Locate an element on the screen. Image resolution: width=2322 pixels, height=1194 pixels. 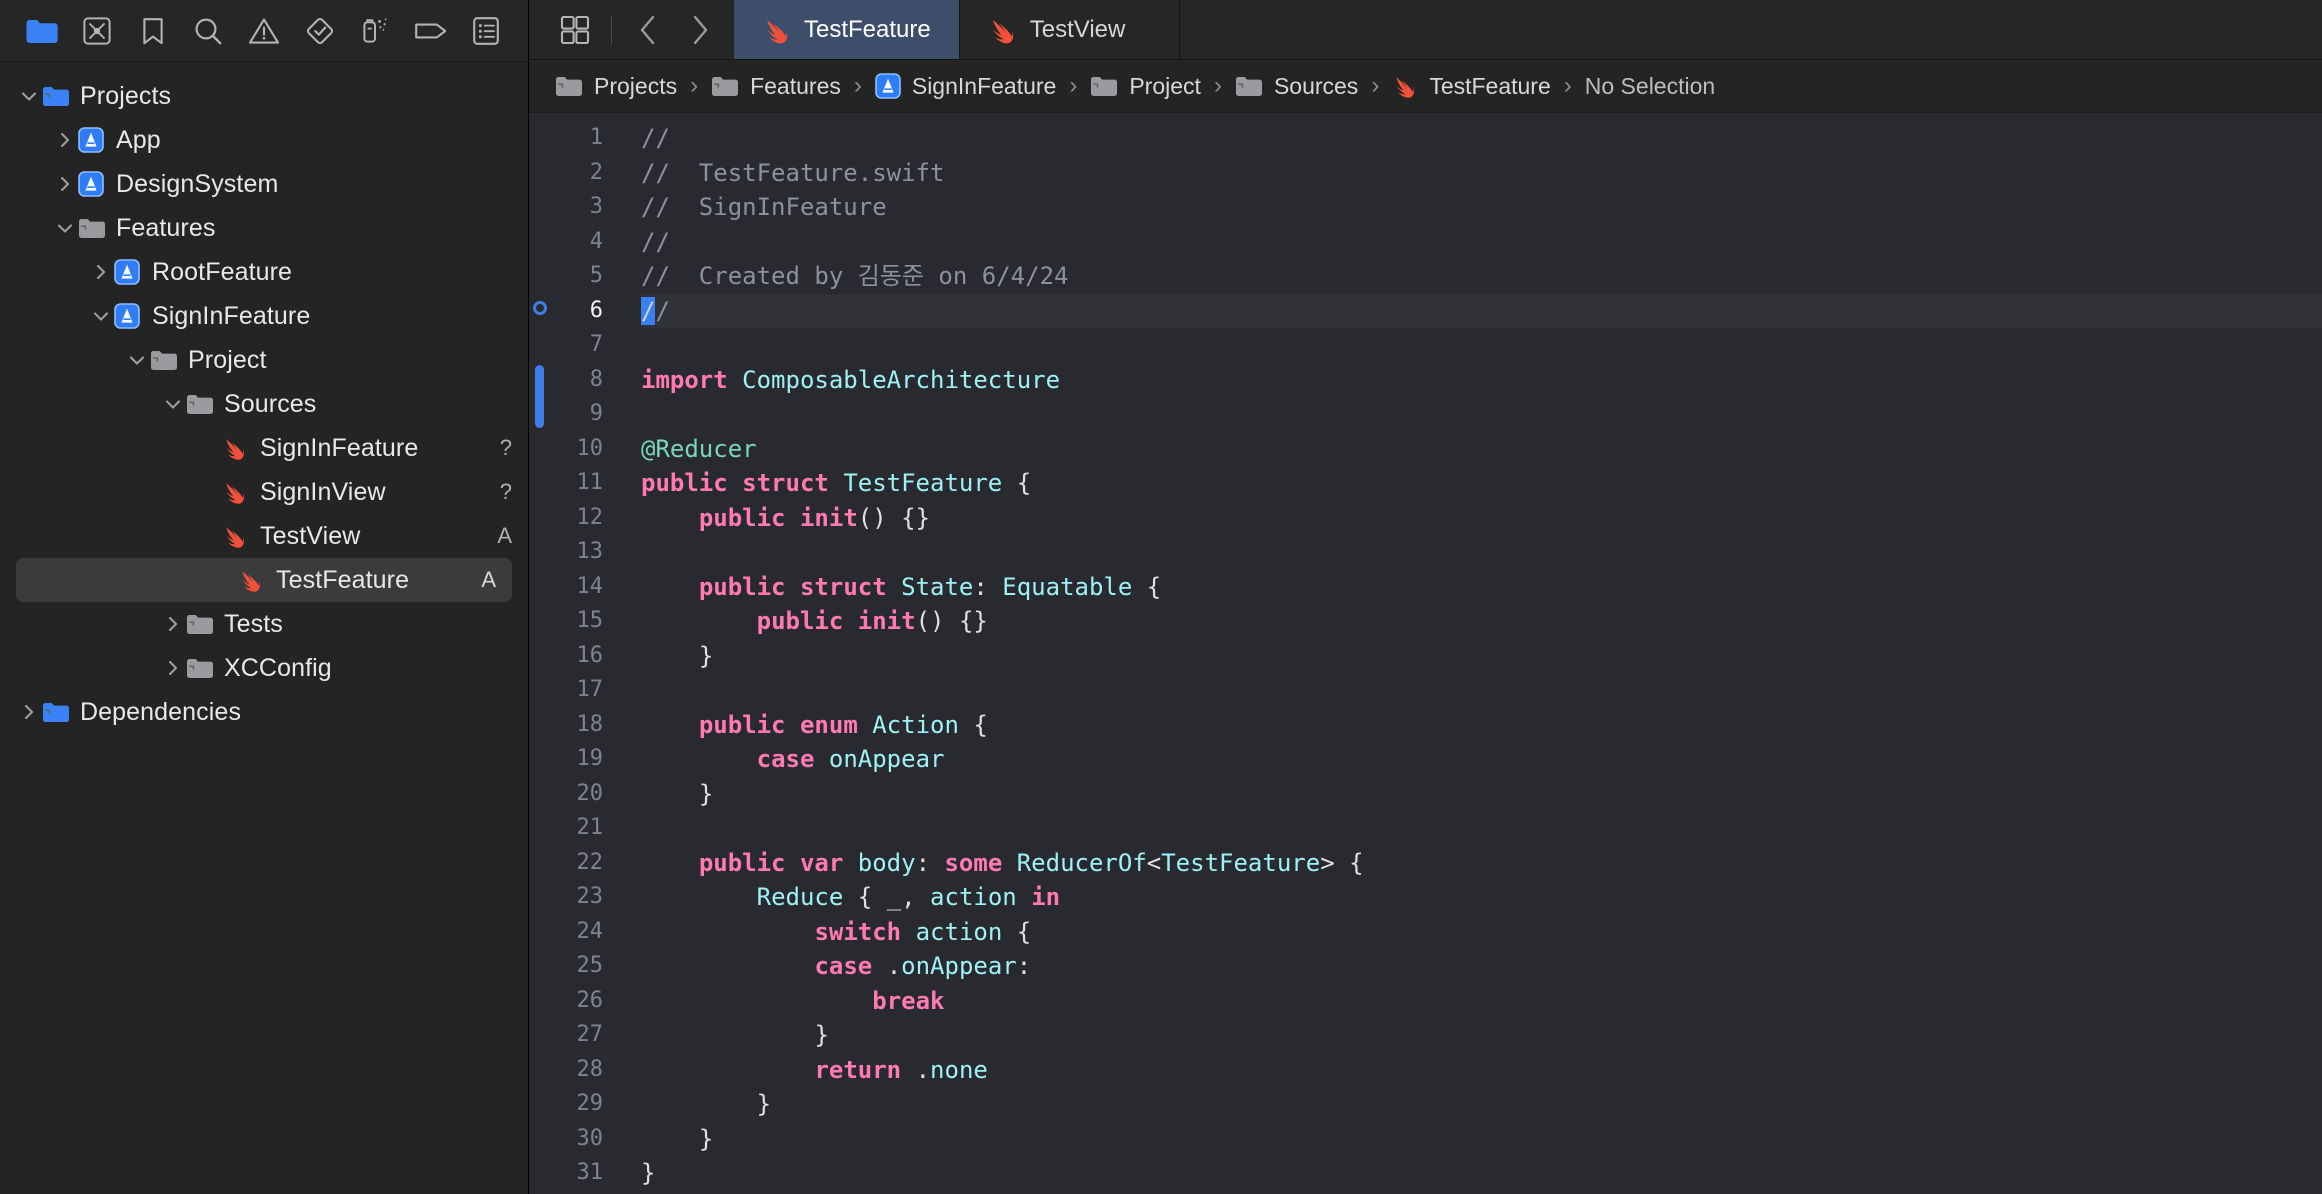
tree-item-project: Project is located at coordinates (264, 360).